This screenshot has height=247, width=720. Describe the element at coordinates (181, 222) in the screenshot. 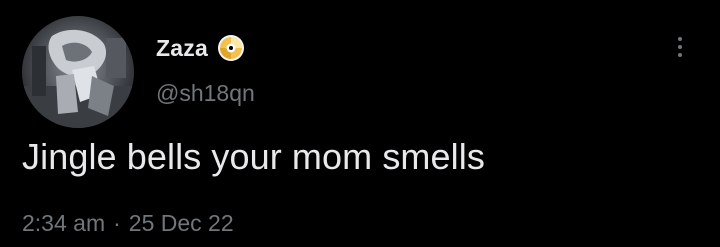

I see `tweet-date: 25 Dec 22` at that location.